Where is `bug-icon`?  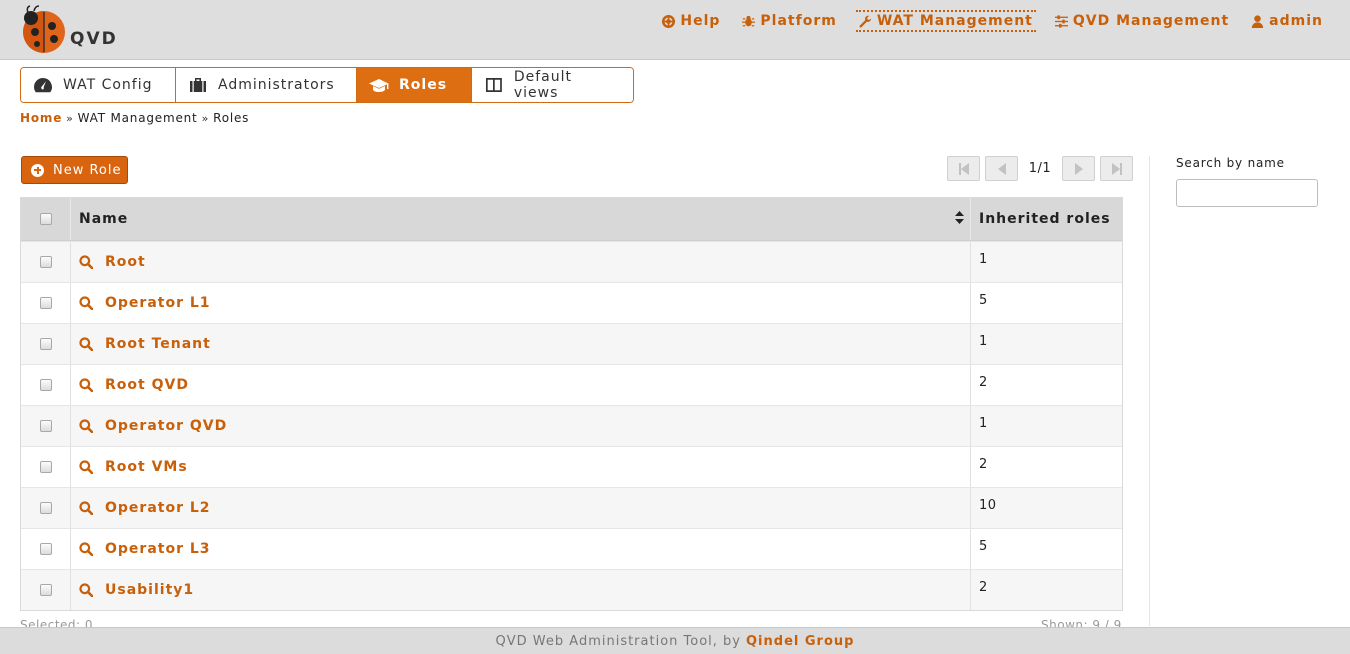
bug-icon is located at coordinates (749, 20).